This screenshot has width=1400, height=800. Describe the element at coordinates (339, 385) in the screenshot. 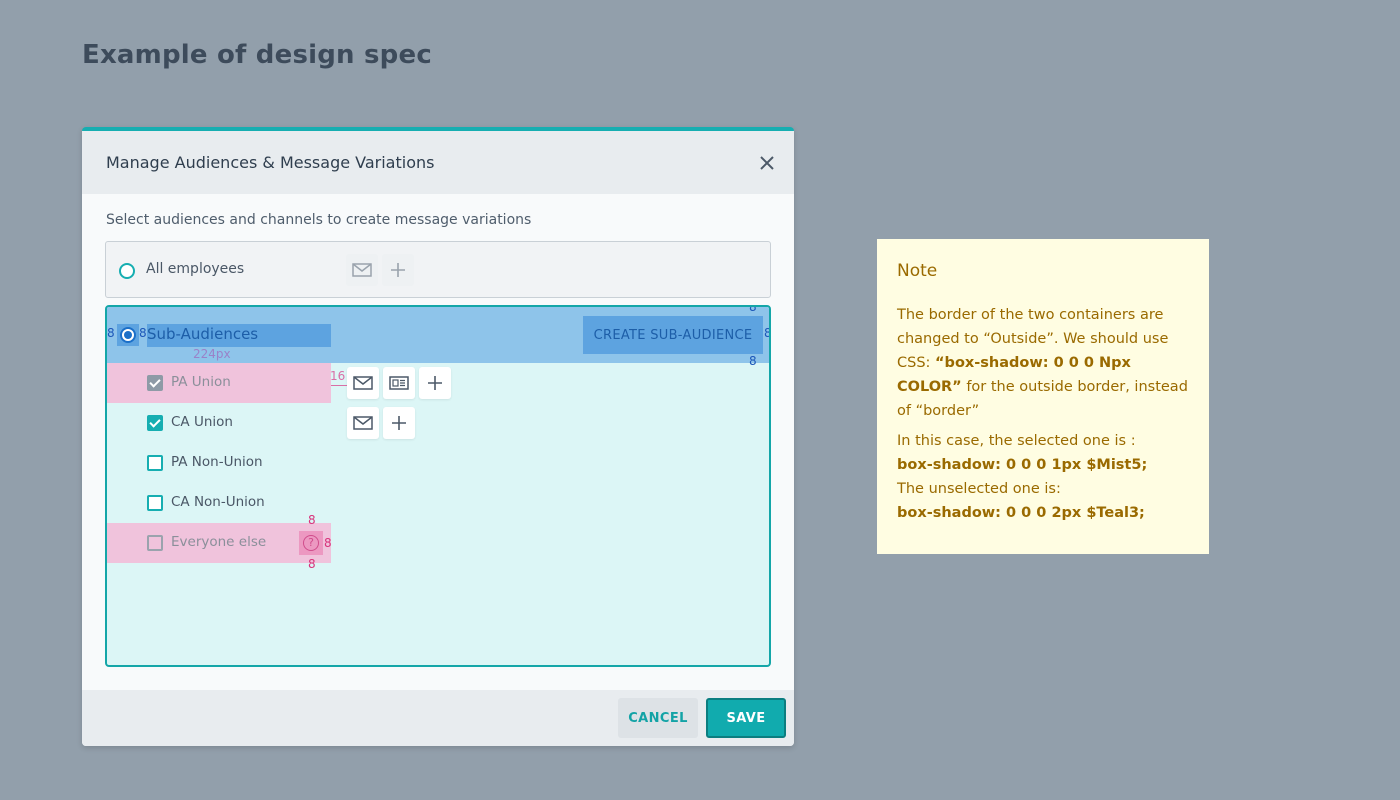

I see `spec-gap-line` at that location.